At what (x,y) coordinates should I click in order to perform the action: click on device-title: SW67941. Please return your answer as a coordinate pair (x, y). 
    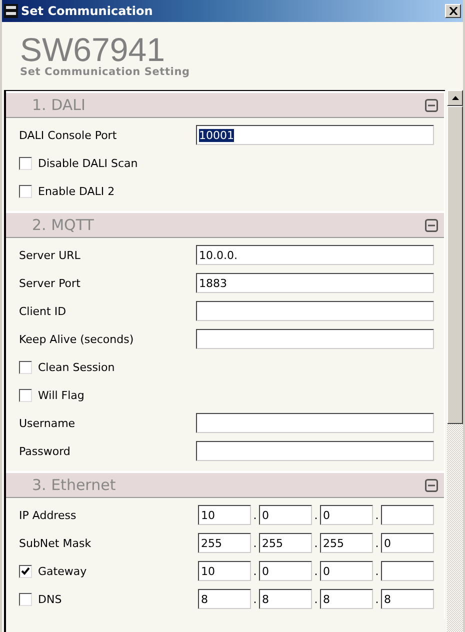
    Looking at the image, I should click on (92, 50).